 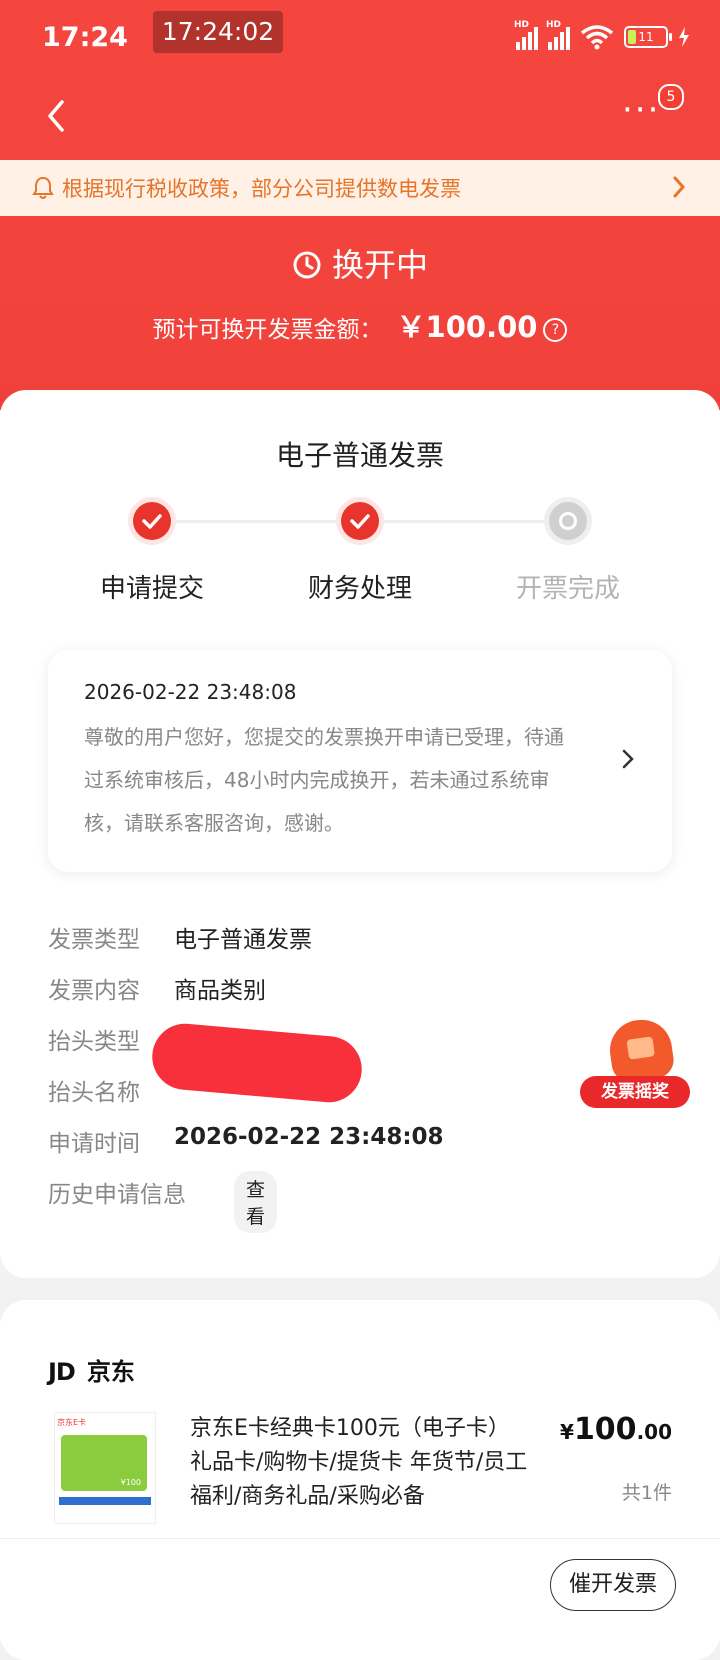 I want to click on charging-icon, so click(x=684, y=37).